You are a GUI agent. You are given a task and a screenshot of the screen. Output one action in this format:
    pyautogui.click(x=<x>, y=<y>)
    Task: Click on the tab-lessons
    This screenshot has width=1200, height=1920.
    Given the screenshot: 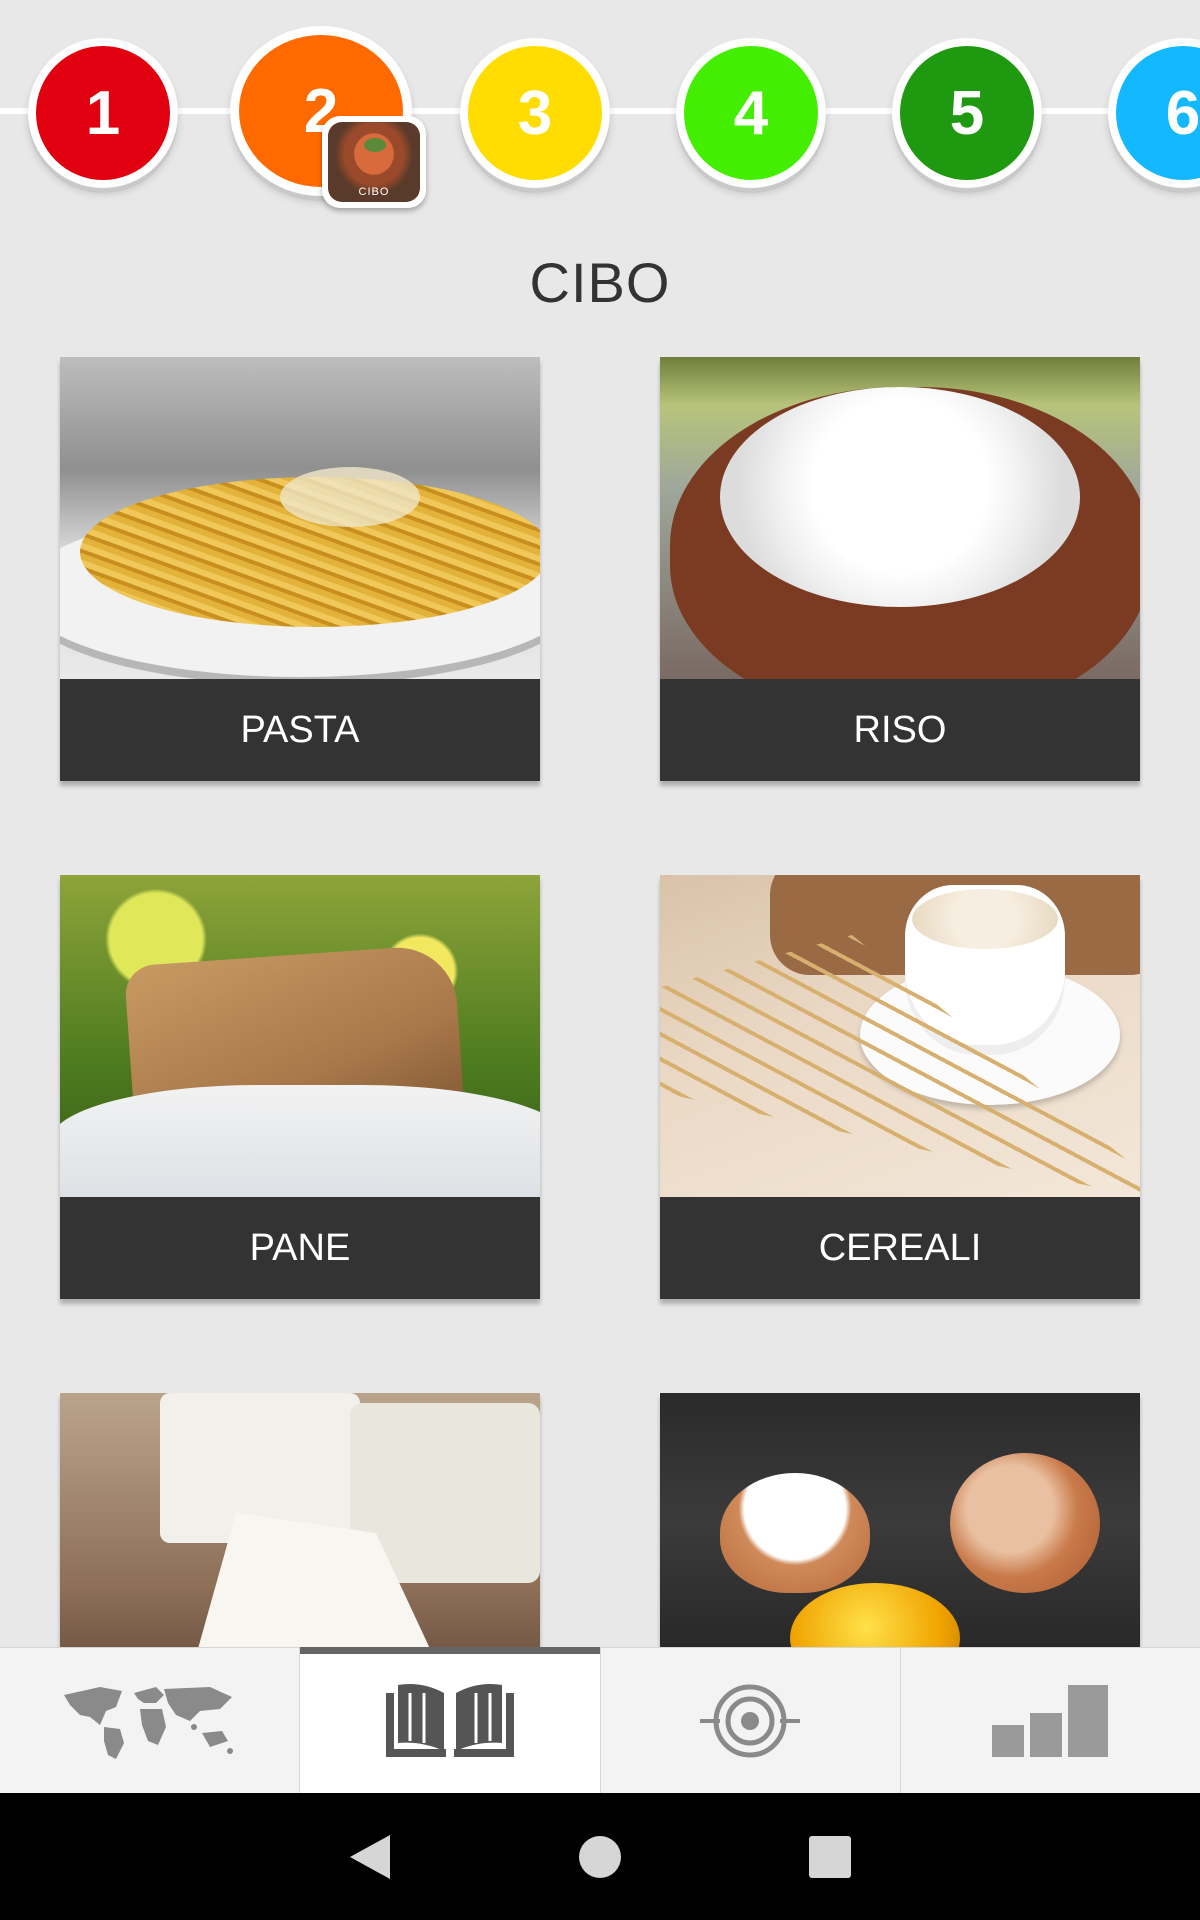 What is the action you would take?
    pyautogui.click(x=450, y=1720)
    